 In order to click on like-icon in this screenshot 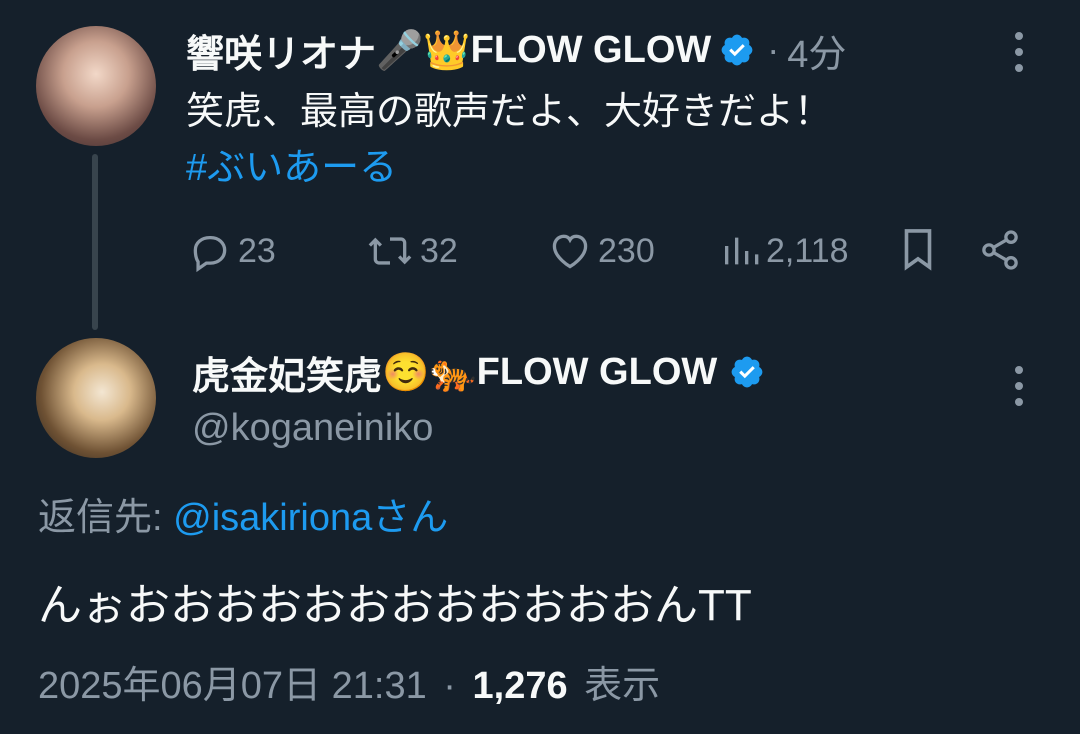, I will do `click(570, 251)`.